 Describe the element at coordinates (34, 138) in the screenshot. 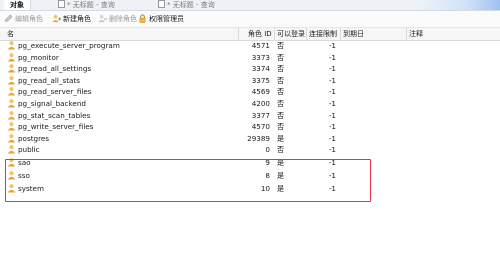

I see `role-name: postgres` at that location.